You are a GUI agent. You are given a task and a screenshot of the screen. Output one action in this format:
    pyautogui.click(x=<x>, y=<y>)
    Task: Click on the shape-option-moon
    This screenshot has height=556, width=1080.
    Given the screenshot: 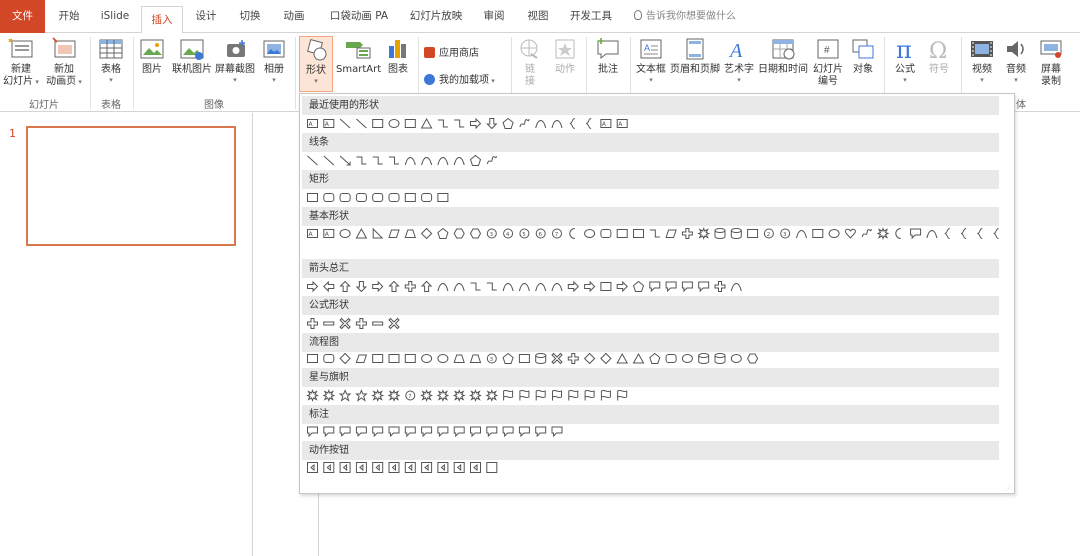 What is the action you would take?
    pyautogui.click(x=572, y=233)
    